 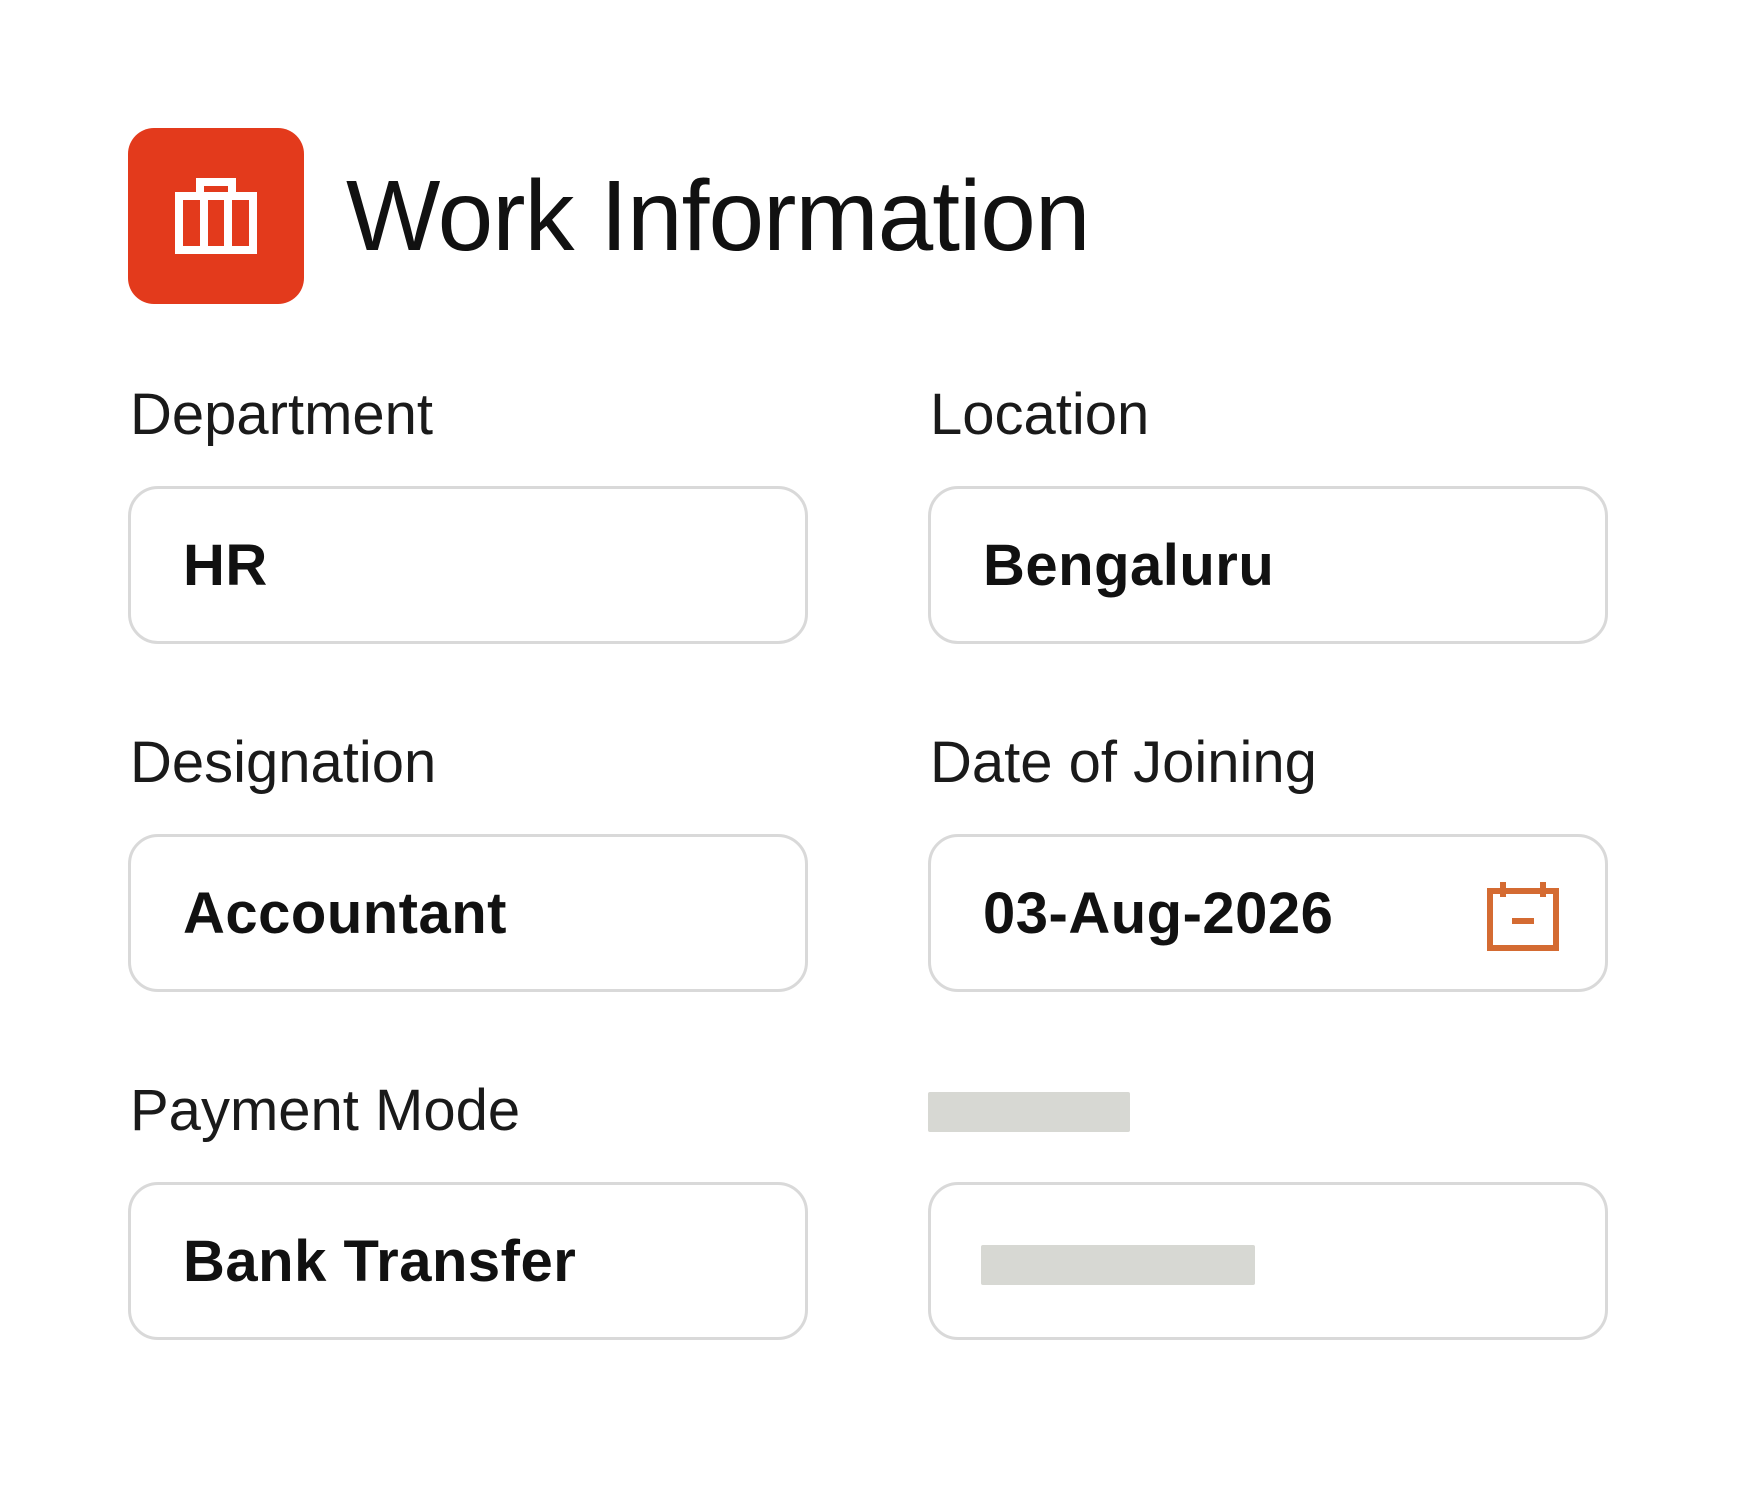 I want to click on date-of-joining-value: 03-Aug-2026, so click(x=1158, y=913).